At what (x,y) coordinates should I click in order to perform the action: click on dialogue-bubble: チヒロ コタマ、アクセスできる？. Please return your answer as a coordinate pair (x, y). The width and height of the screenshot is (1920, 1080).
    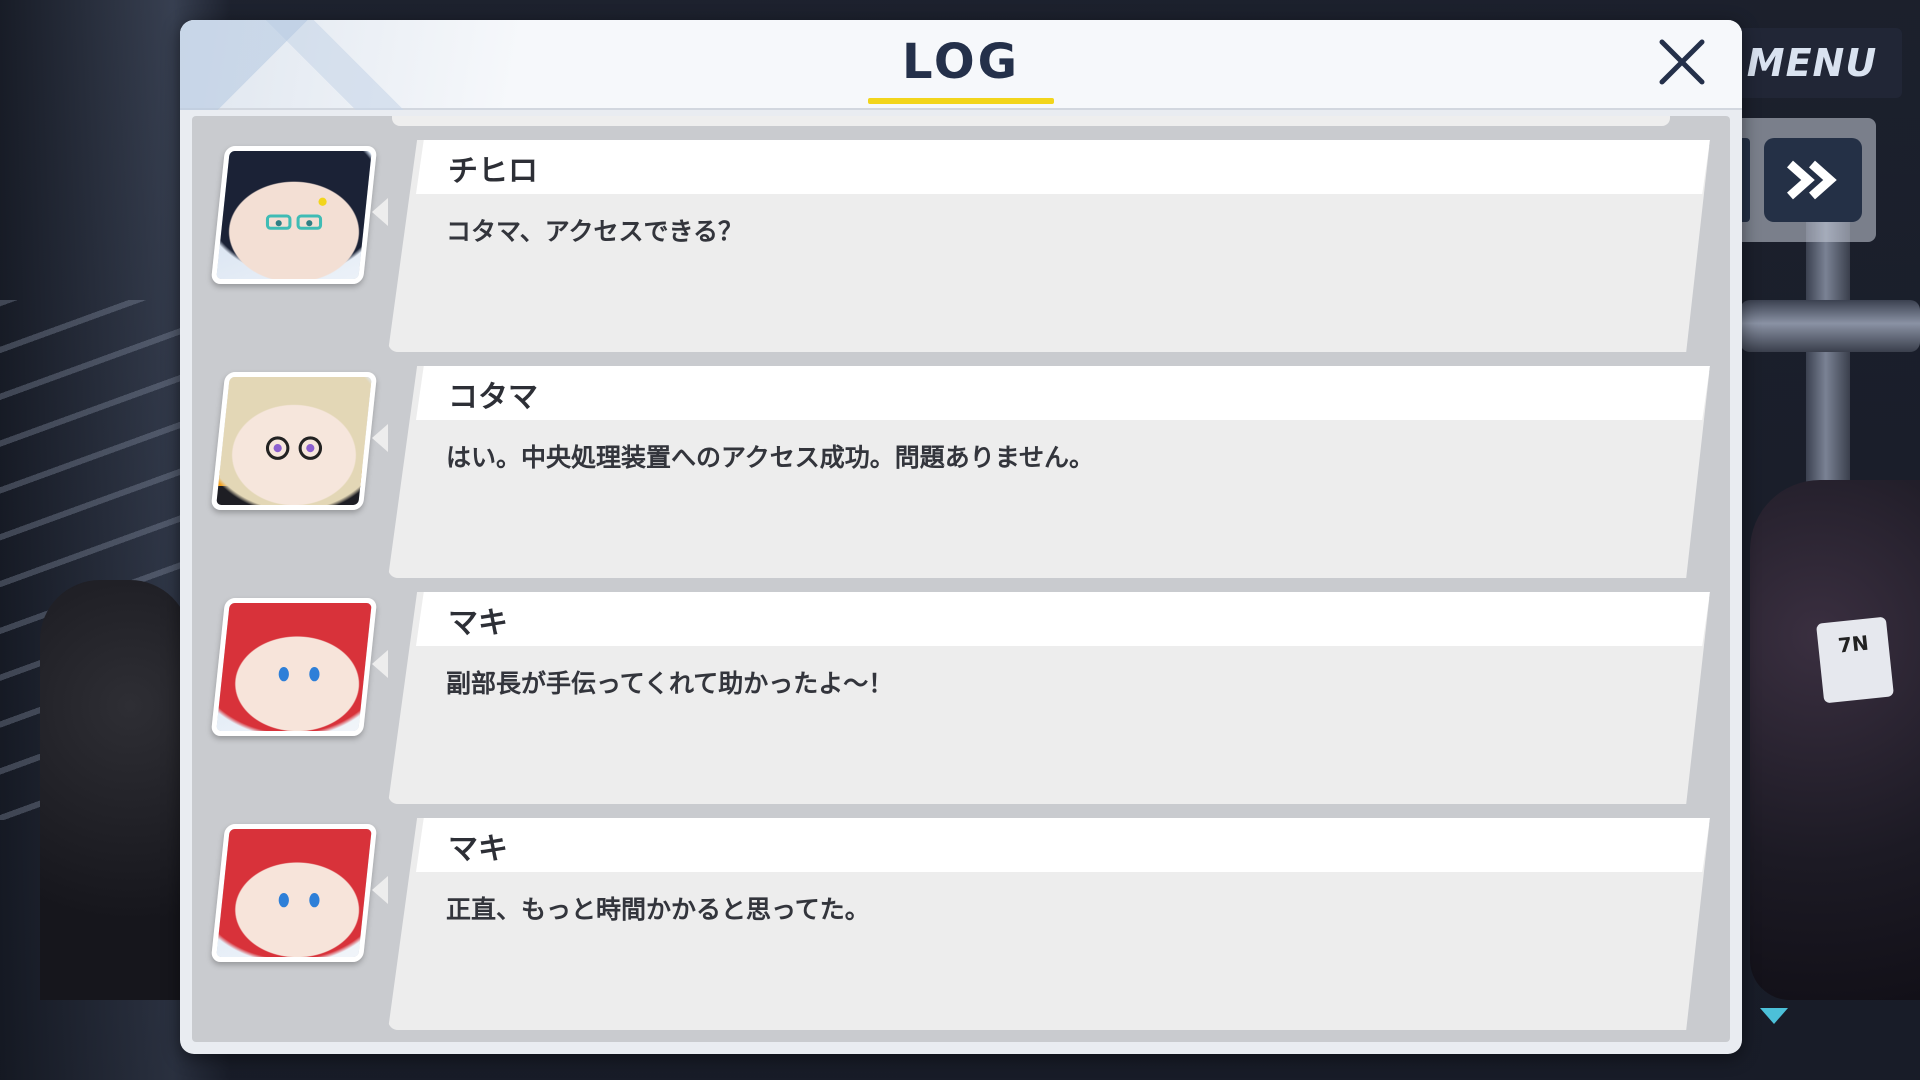
    Looking at the image, I should click on (1049, 246).